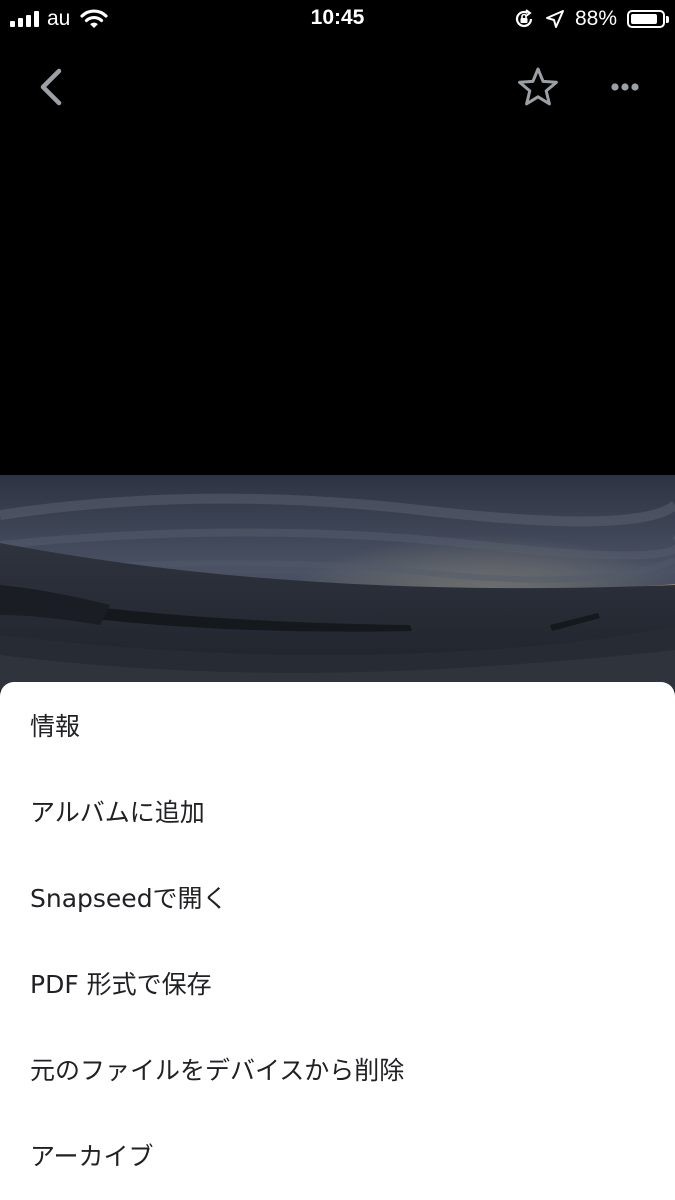  What do you see at coordinates (121, 984) in the screenshot?
I see `menu-item-label: PDF 形式で保存` at bounding box center [121, 984].